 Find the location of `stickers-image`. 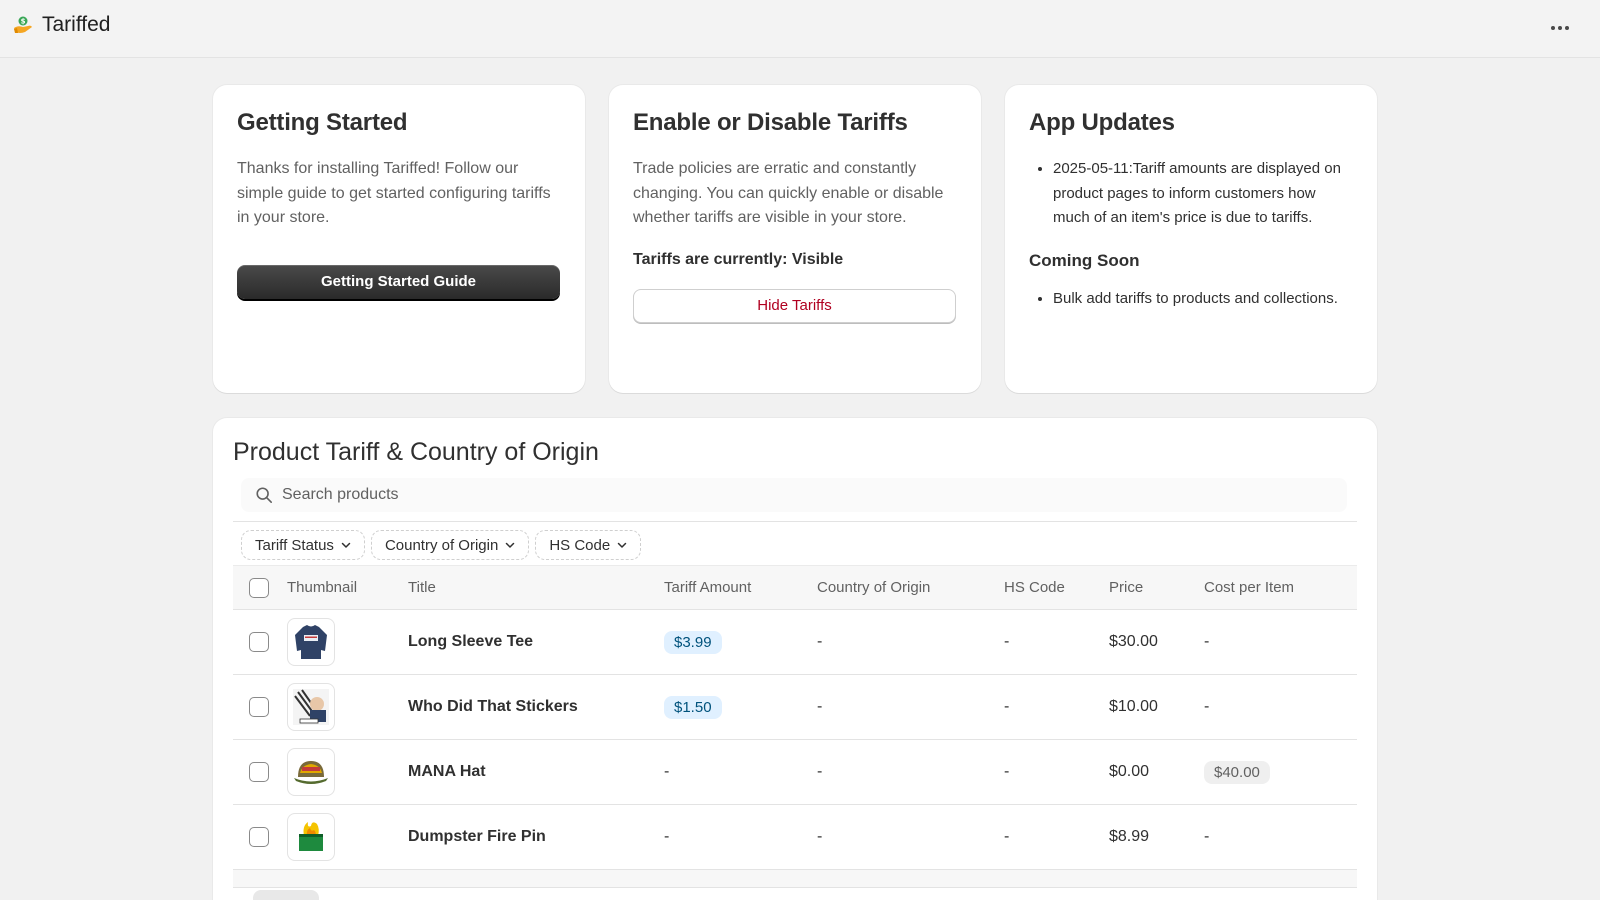

stickers-image is located at coordinates (311, 707).